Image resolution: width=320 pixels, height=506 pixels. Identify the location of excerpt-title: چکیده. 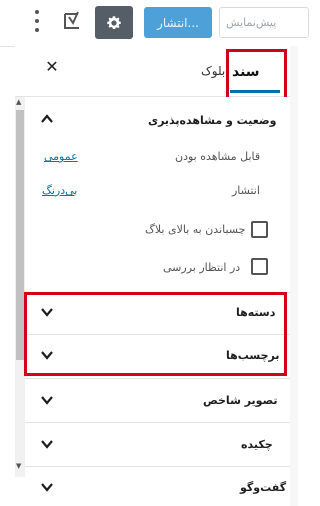
(257, 444).